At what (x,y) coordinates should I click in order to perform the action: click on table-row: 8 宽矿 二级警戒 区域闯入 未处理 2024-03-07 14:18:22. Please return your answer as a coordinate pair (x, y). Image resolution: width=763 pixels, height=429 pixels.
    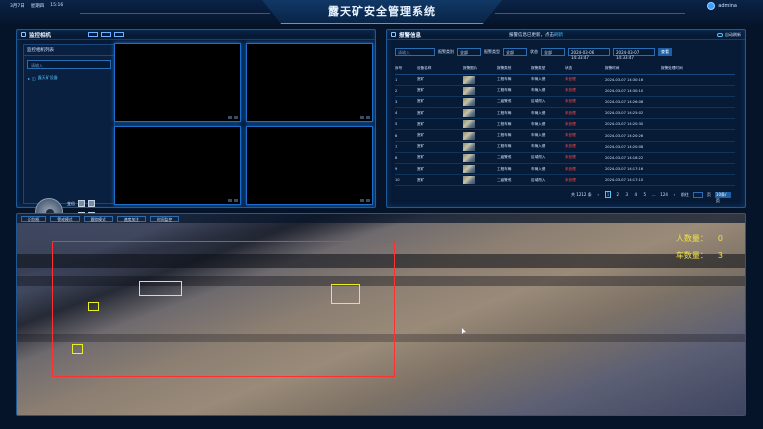
    Looking at the image, I should click on (565, 158).